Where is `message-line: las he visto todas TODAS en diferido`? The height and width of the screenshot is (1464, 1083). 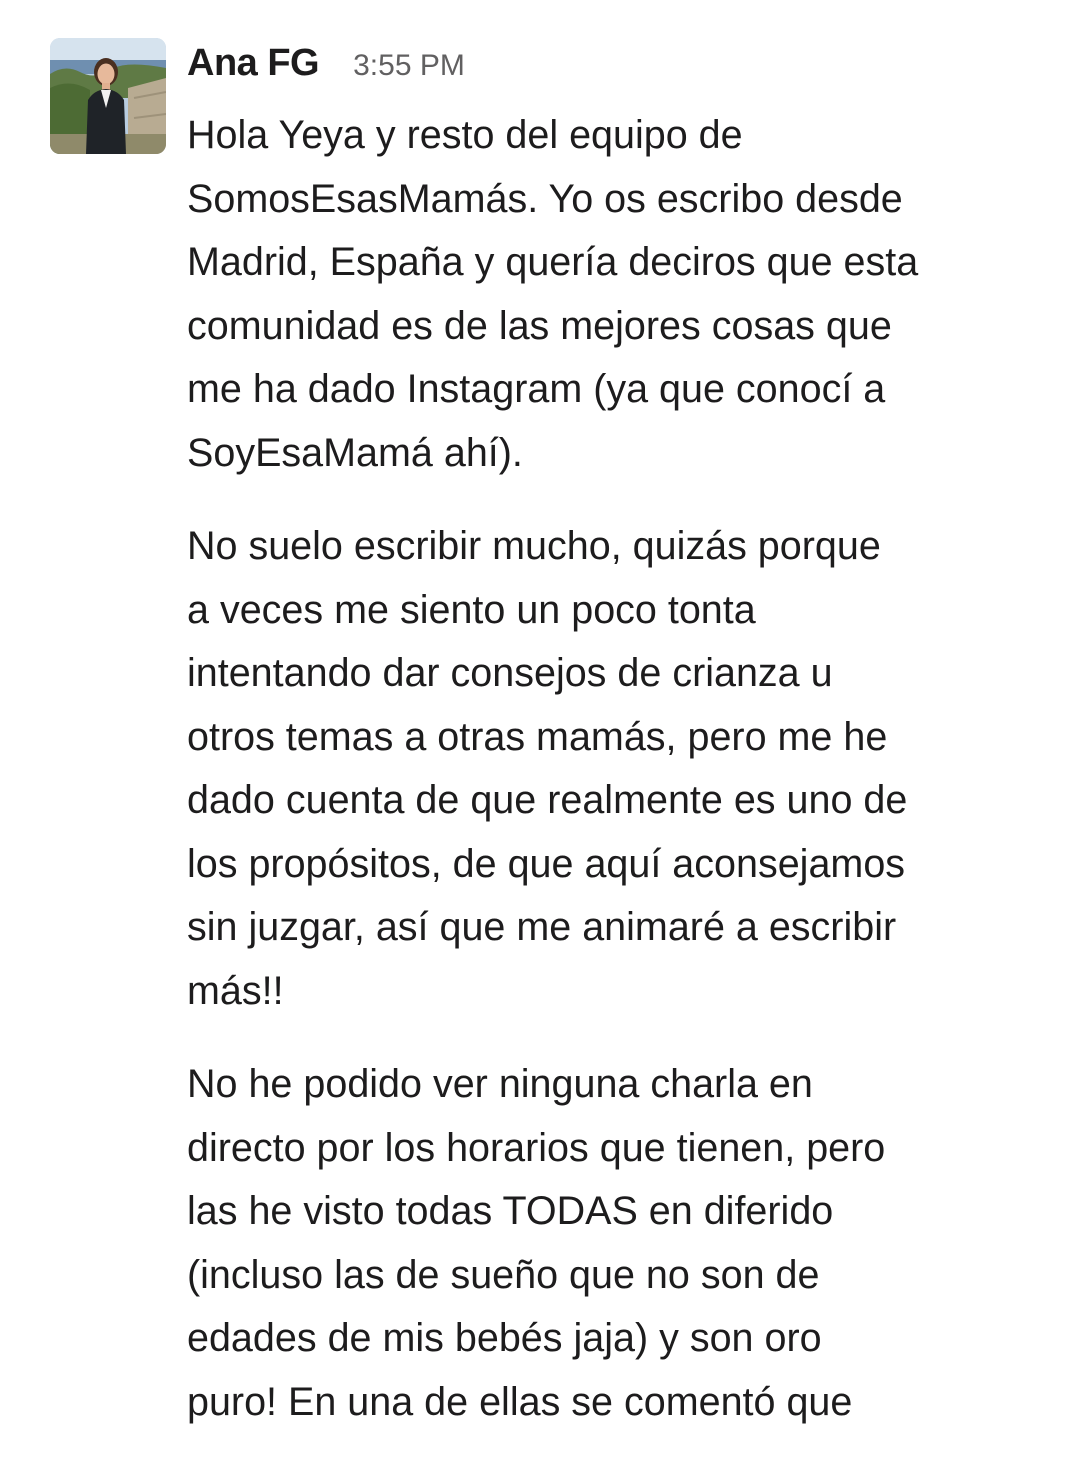
message-line: las he visto todas TODAS en diferido is located at coordinates (510, 1211).